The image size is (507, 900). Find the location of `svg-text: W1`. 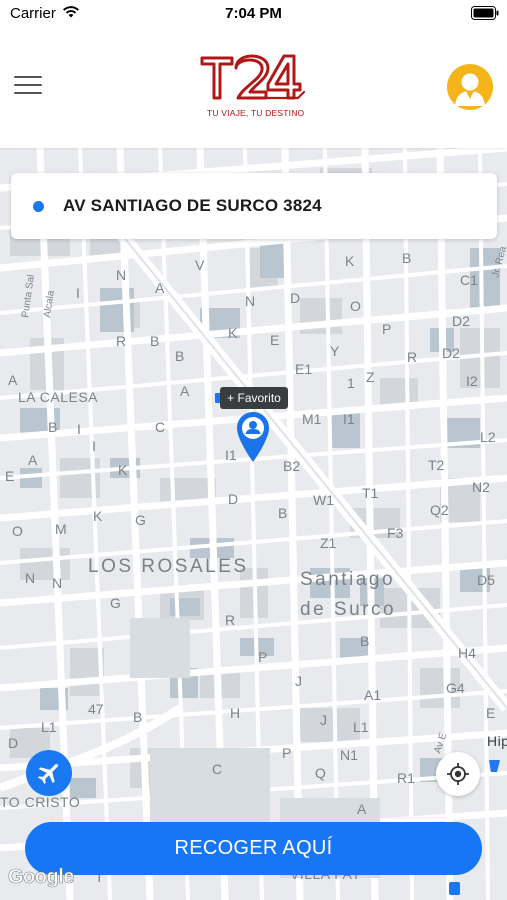

svg-text: W1 is located at coordinates (323, 500).